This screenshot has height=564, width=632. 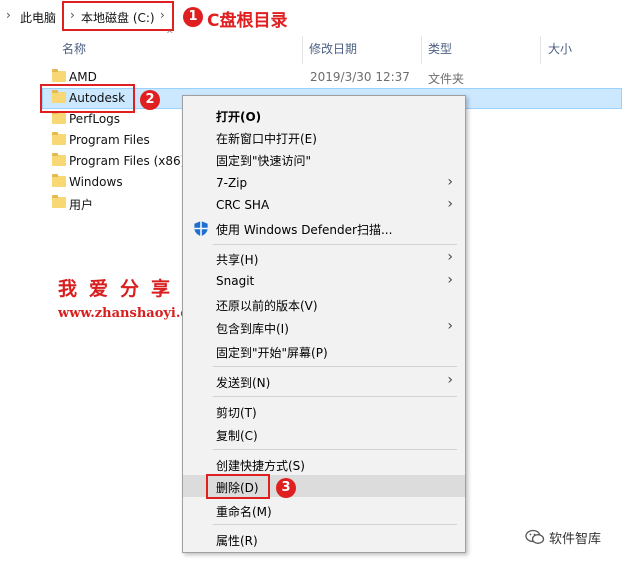 I want to click on menu-item-create-shortcut: 创建快捷方式(S), so click(x=324, y=464).